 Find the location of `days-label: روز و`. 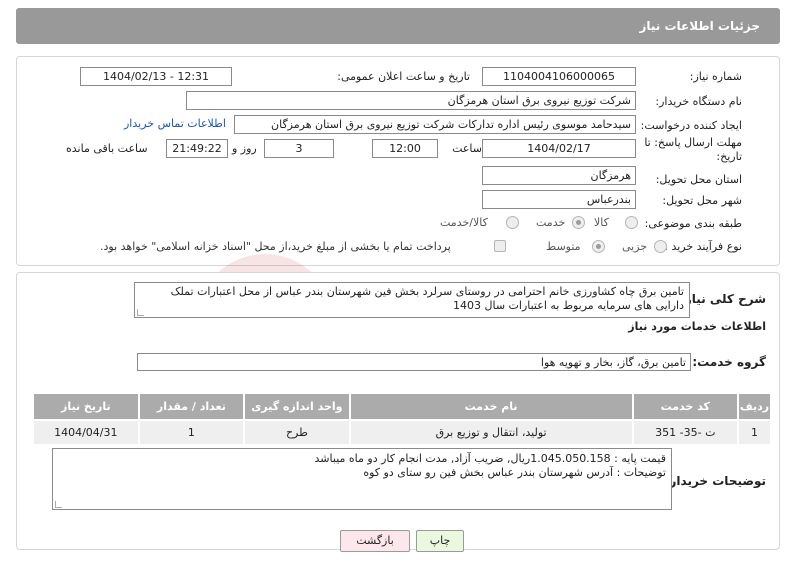

days-label: روز و is located at coordinates (244, 148).